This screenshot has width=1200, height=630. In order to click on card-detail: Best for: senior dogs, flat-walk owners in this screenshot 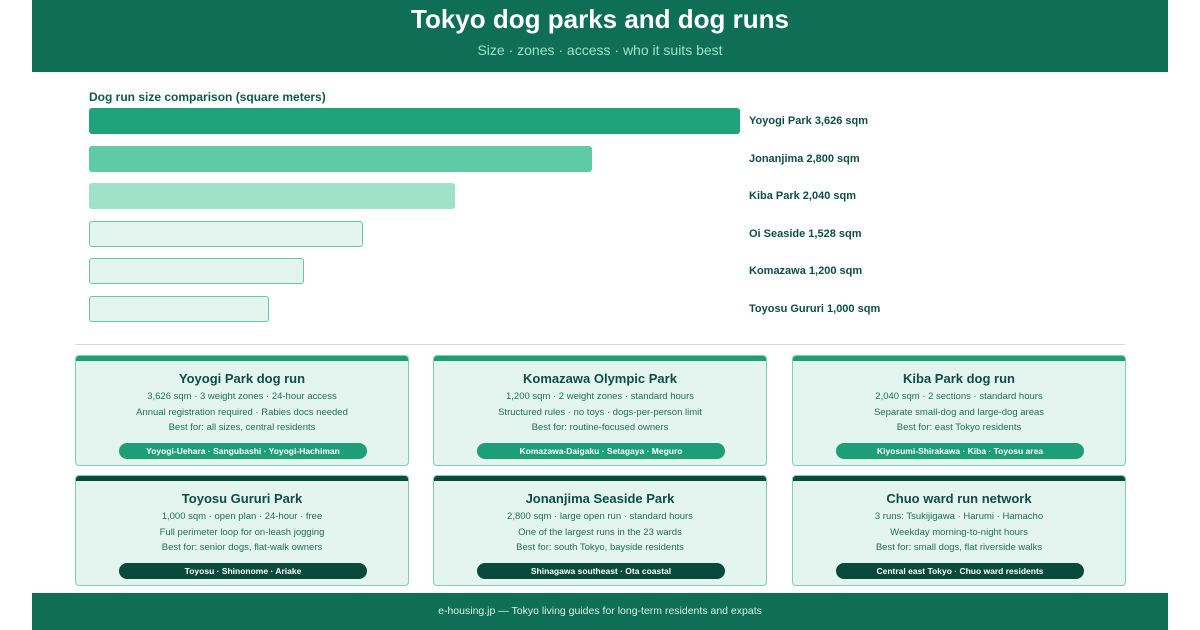, I will do `click(242, 547)`.